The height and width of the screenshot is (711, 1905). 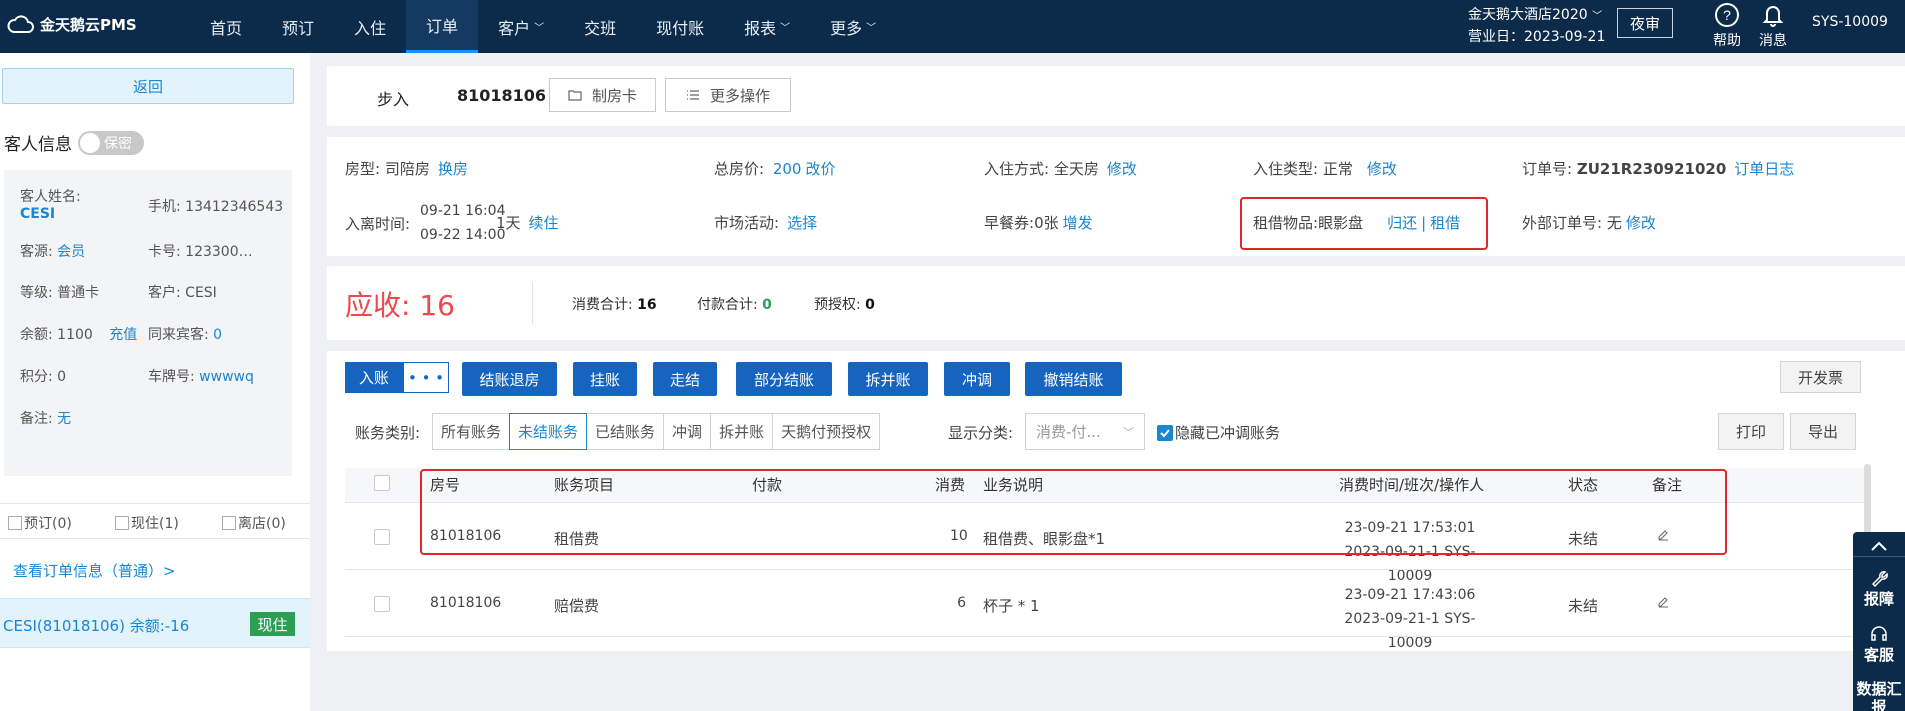 I want to click on modify-checkin-mode-link: 修改, so click(x=1122, y=169).